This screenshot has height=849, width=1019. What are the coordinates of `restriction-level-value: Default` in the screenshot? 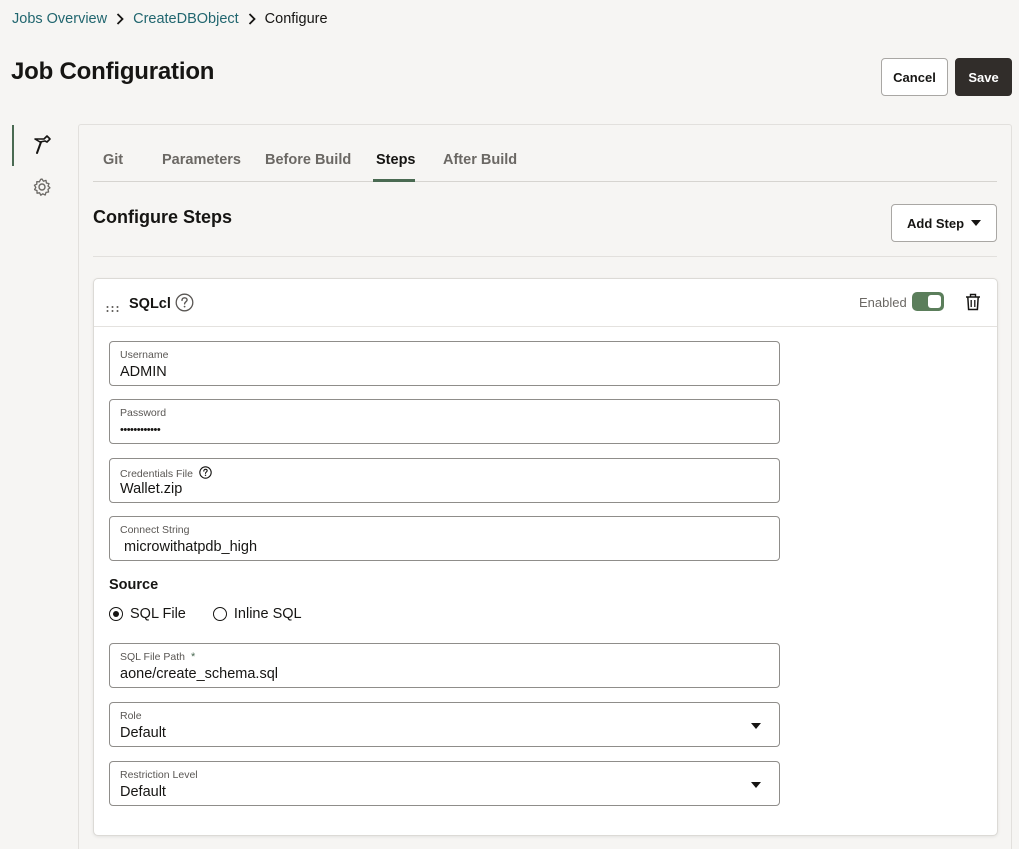 It's located at (143, 792).